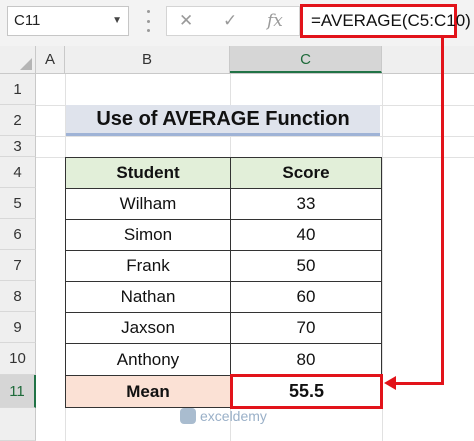 This screenshot has height=441, width=474. Describe the element at coordinates (275, 21) in the screenshot. I see `insert-function-icon: fx` at that location.